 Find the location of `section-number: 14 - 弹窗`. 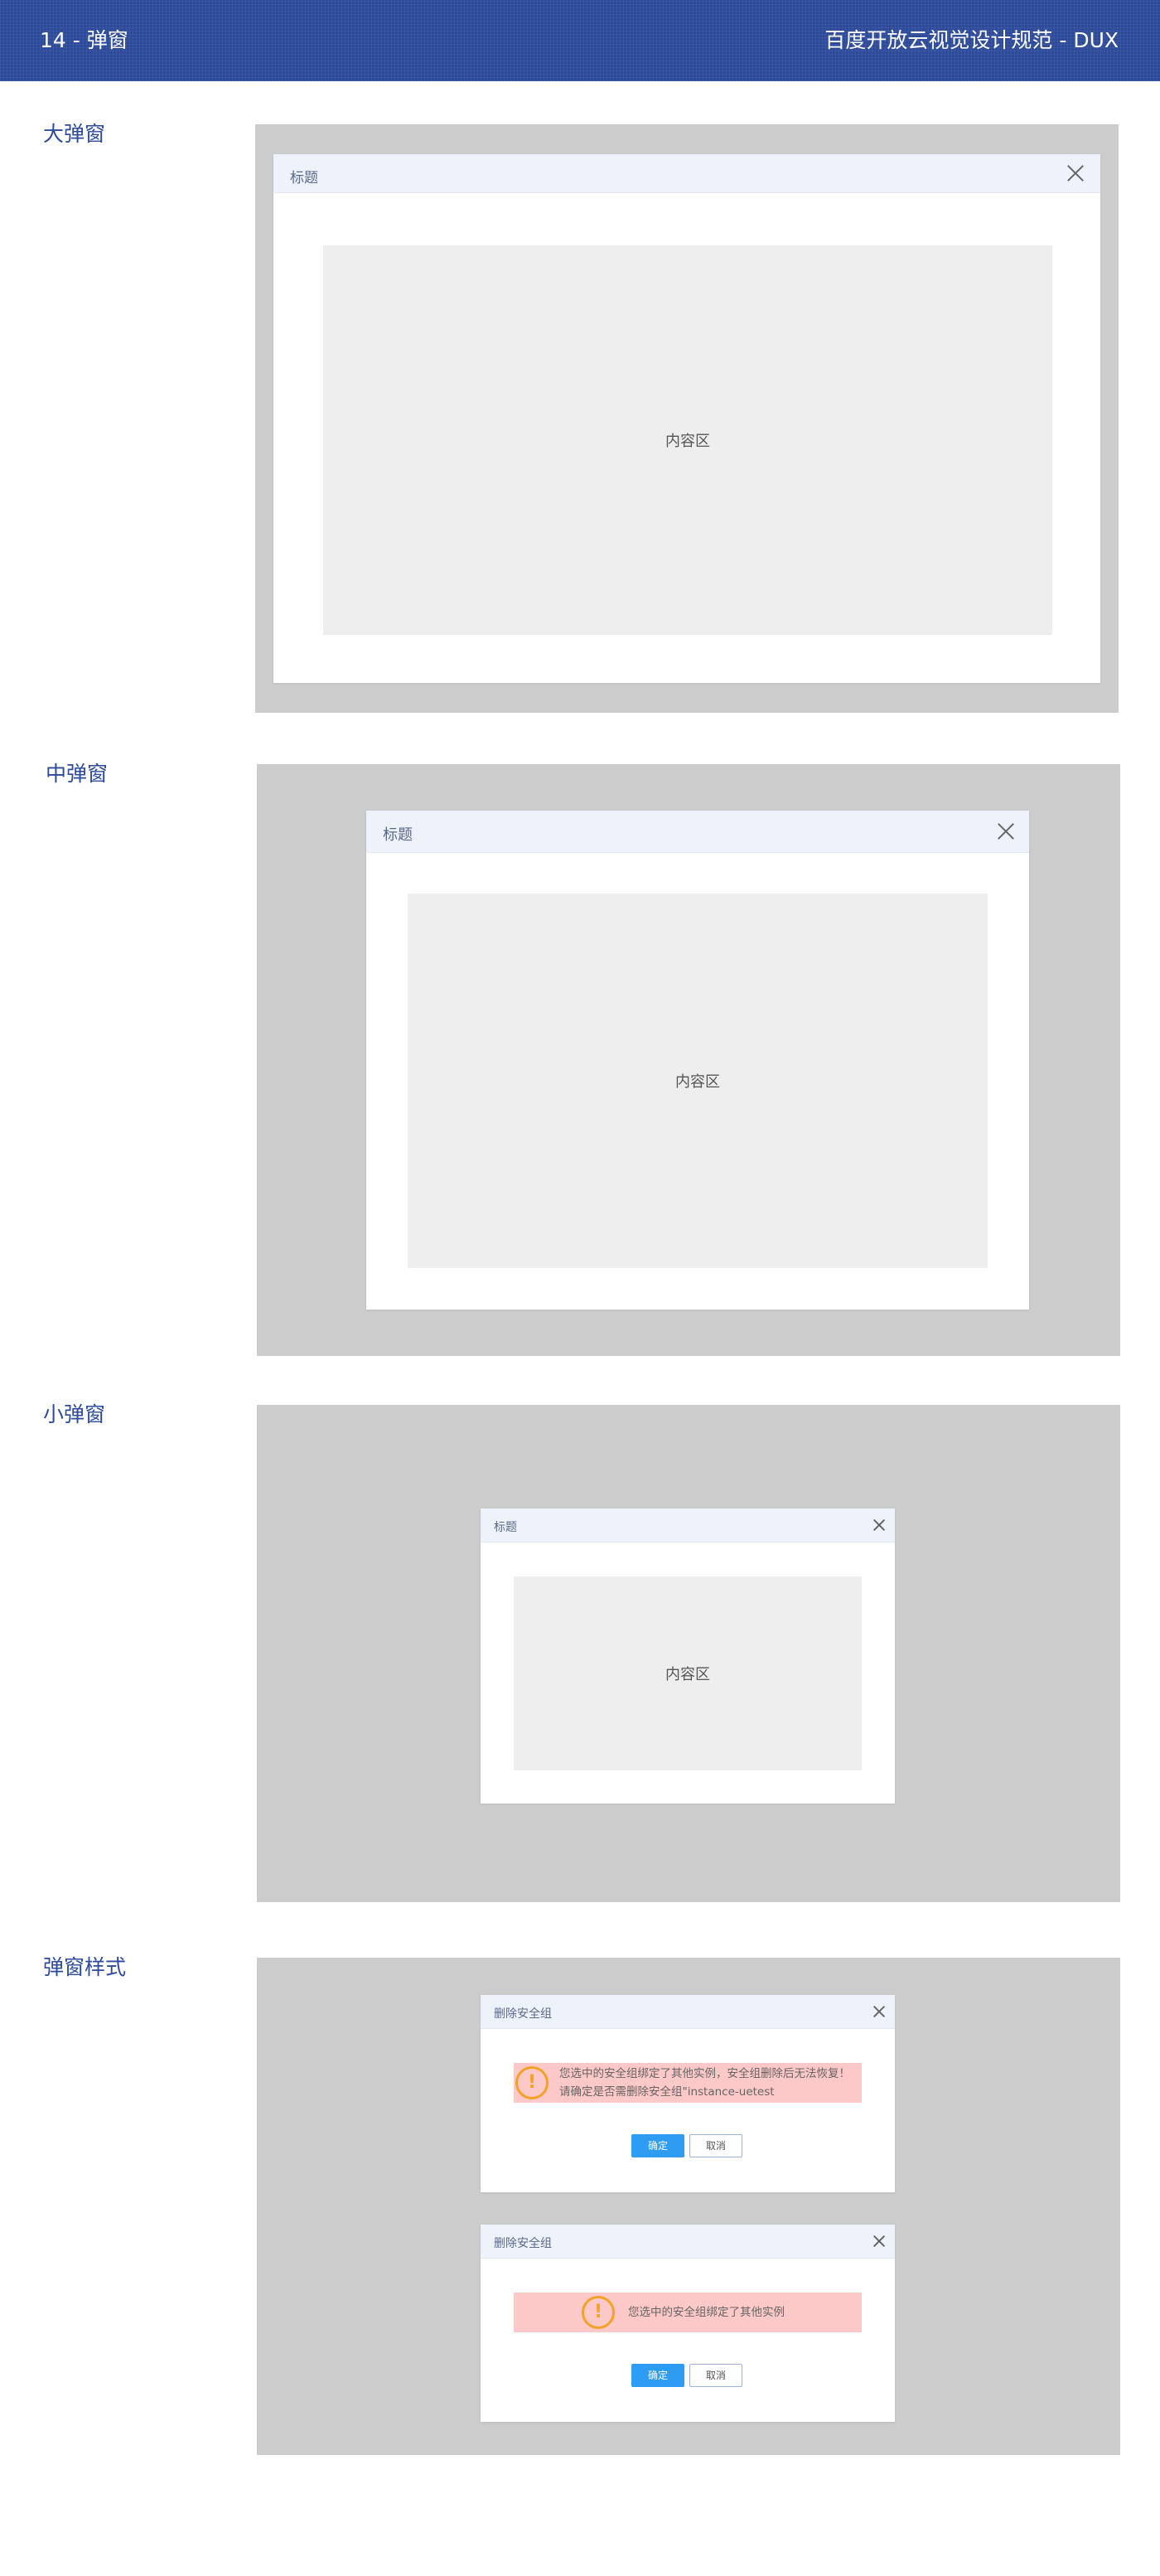

section-number: 14 - 弹窗 is located at coordinates (84, 40).